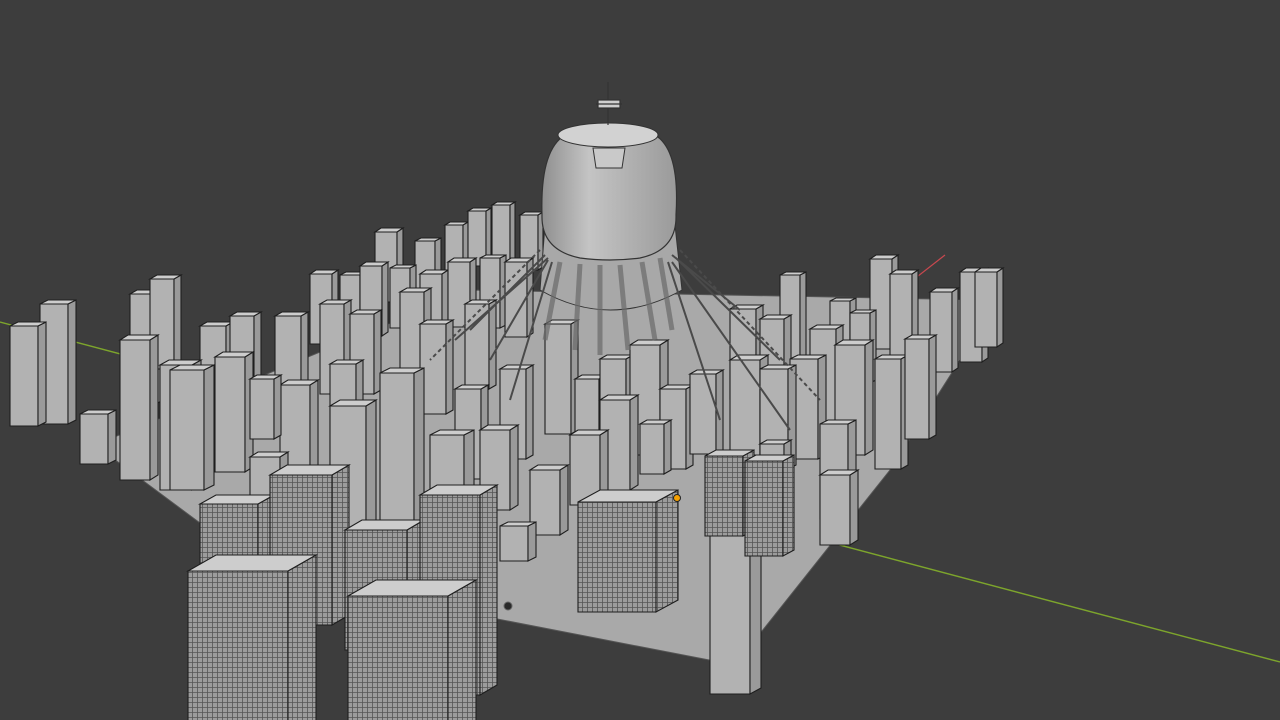  What do you see at coordinates (677, 498) in the screenshot?
I see `origin-marker` at bounding box center [677, 498].